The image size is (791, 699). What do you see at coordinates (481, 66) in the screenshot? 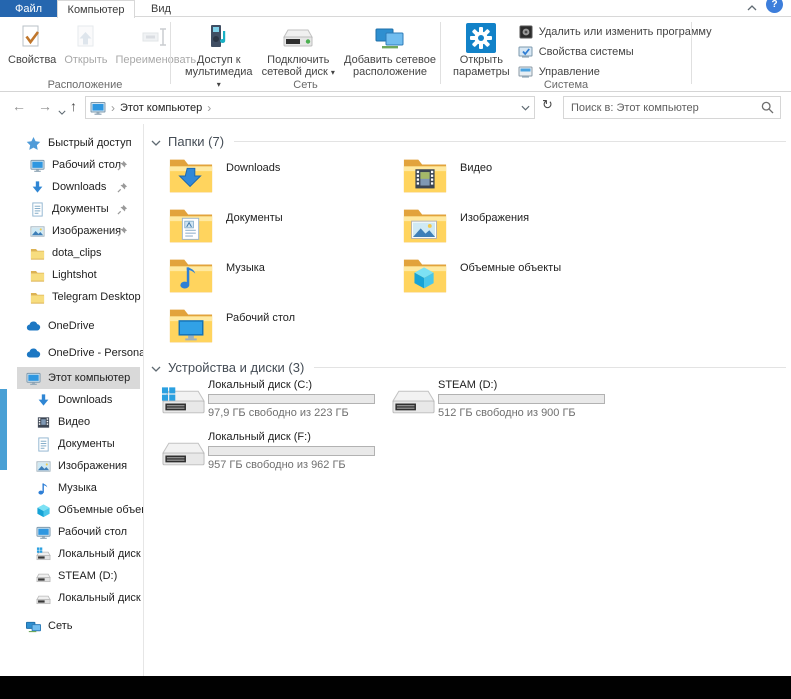
I see `open-settings-label: Открыть параметры` at bounding box center [481, 66].